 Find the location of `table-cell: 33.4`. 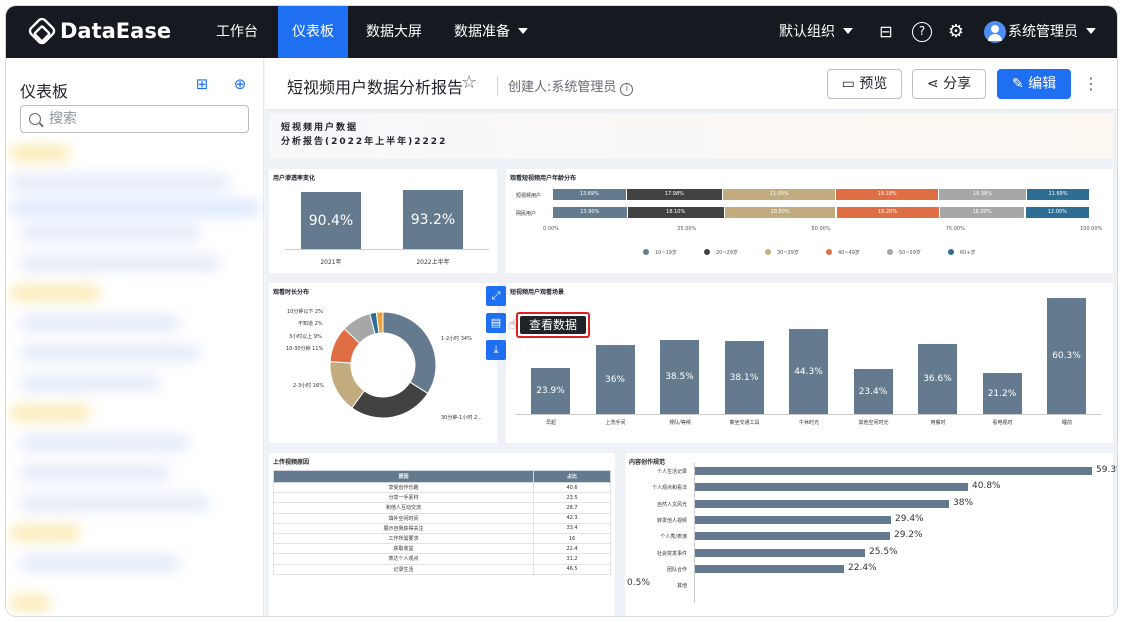

table-cell: 33.4 is located at coordinates (572, 528).